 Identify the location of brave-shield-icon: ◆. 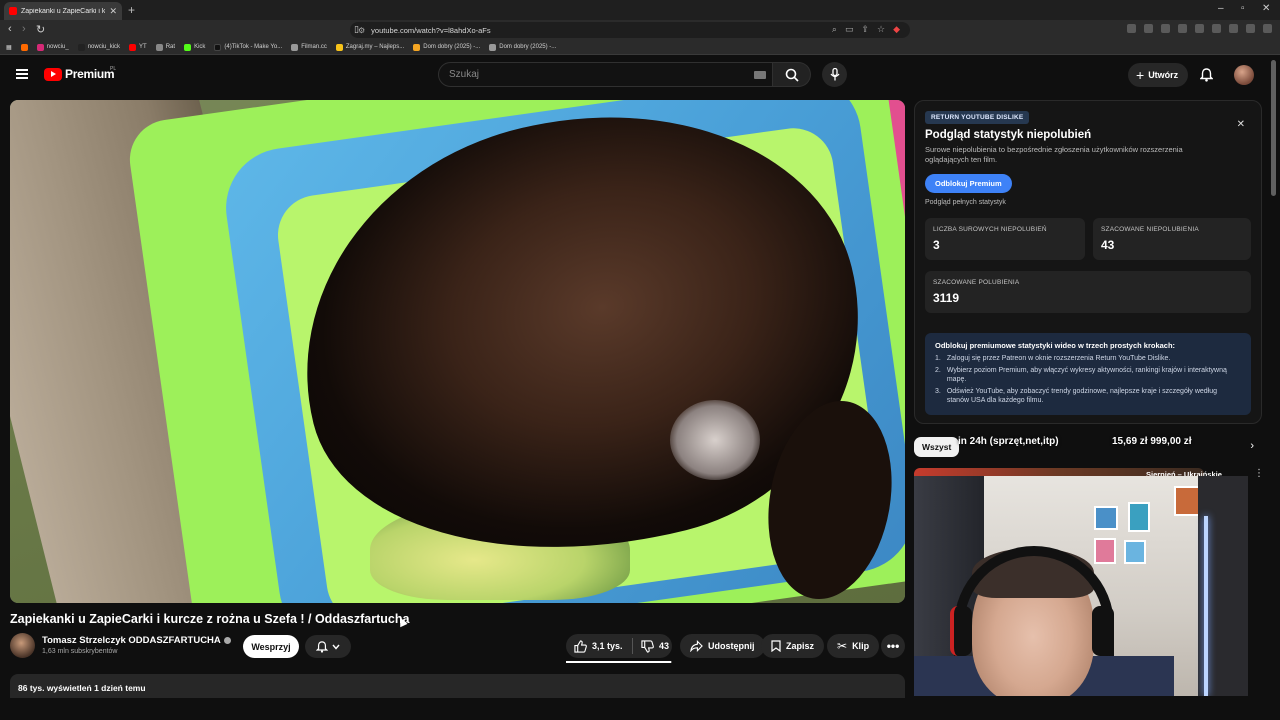
(896, 29).